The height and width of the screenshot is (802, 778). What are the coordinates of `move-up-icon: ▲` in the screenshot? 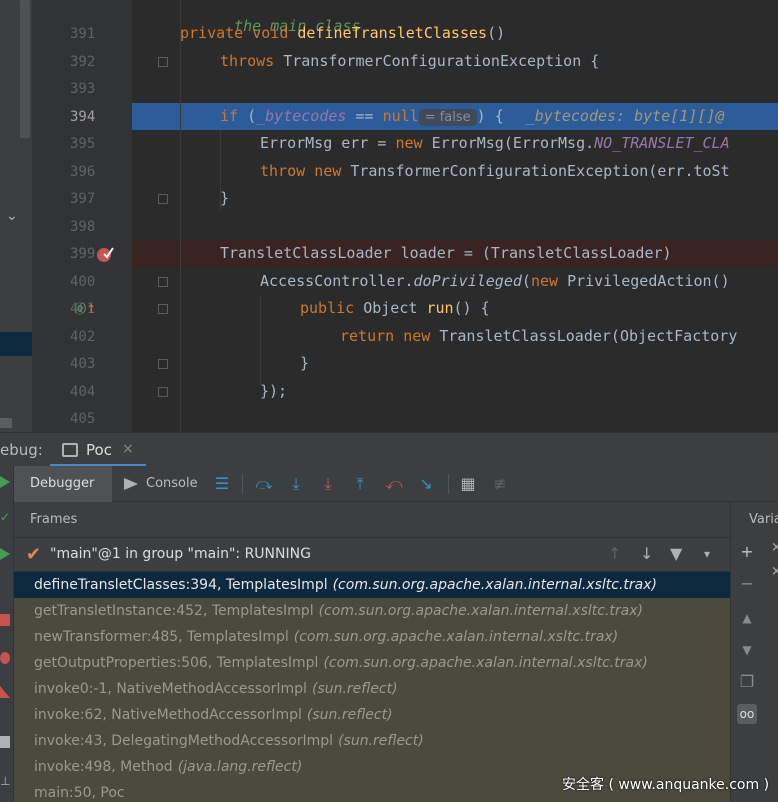 It's located at (747, 618).